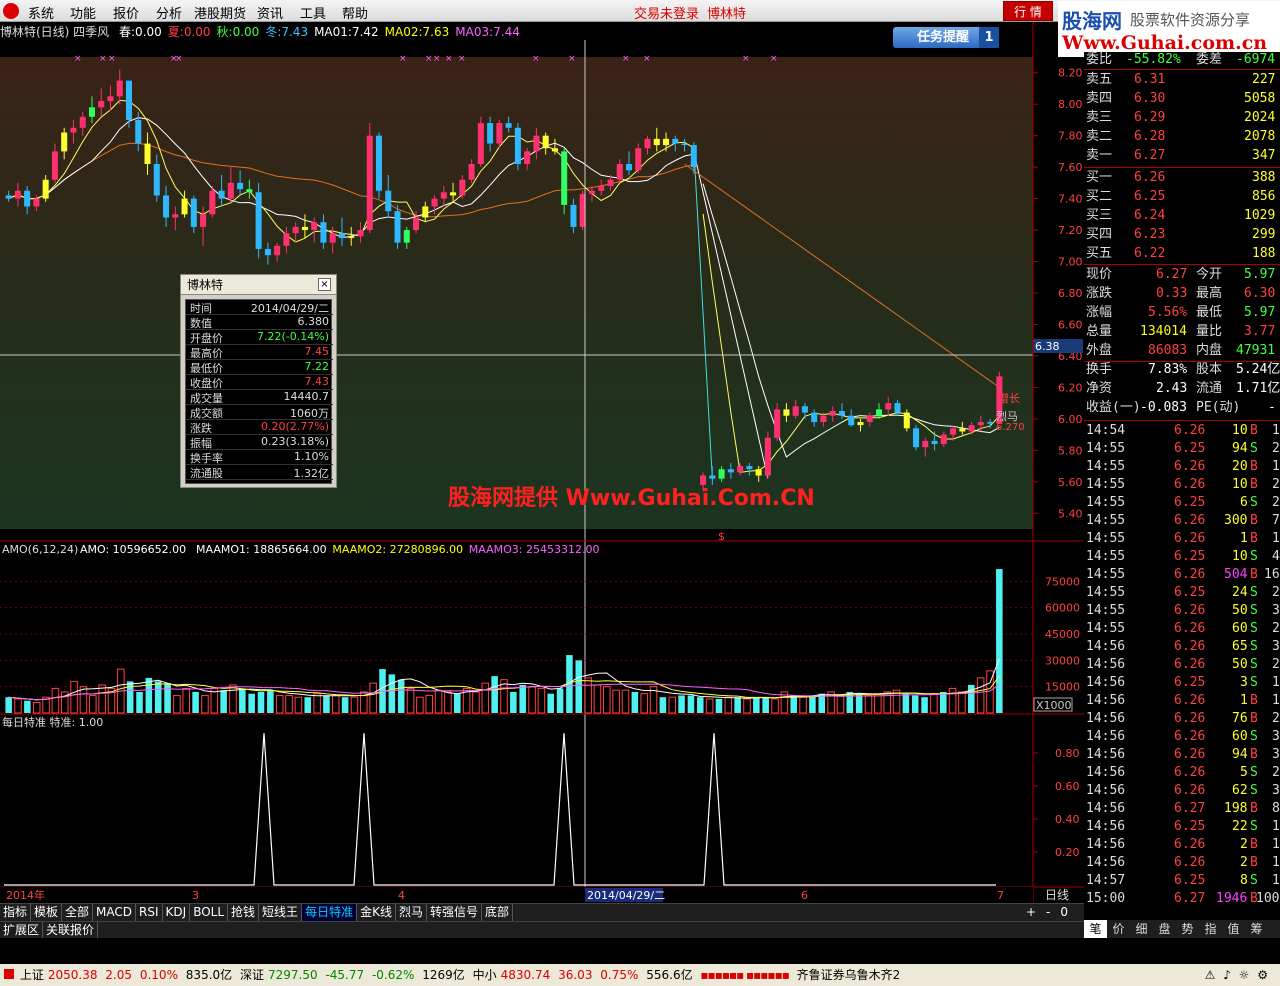 This screenshot has height=986, width=1280. I want to click on zoom-button: 0, so click(1069, 912).